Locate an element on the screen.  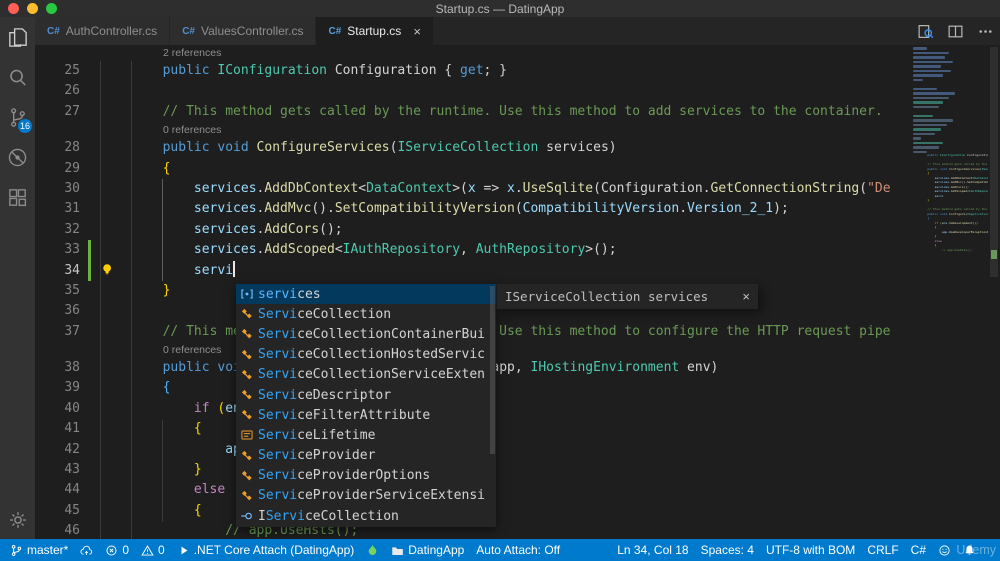
line-number: 36 is located at coordinates (72, 311).